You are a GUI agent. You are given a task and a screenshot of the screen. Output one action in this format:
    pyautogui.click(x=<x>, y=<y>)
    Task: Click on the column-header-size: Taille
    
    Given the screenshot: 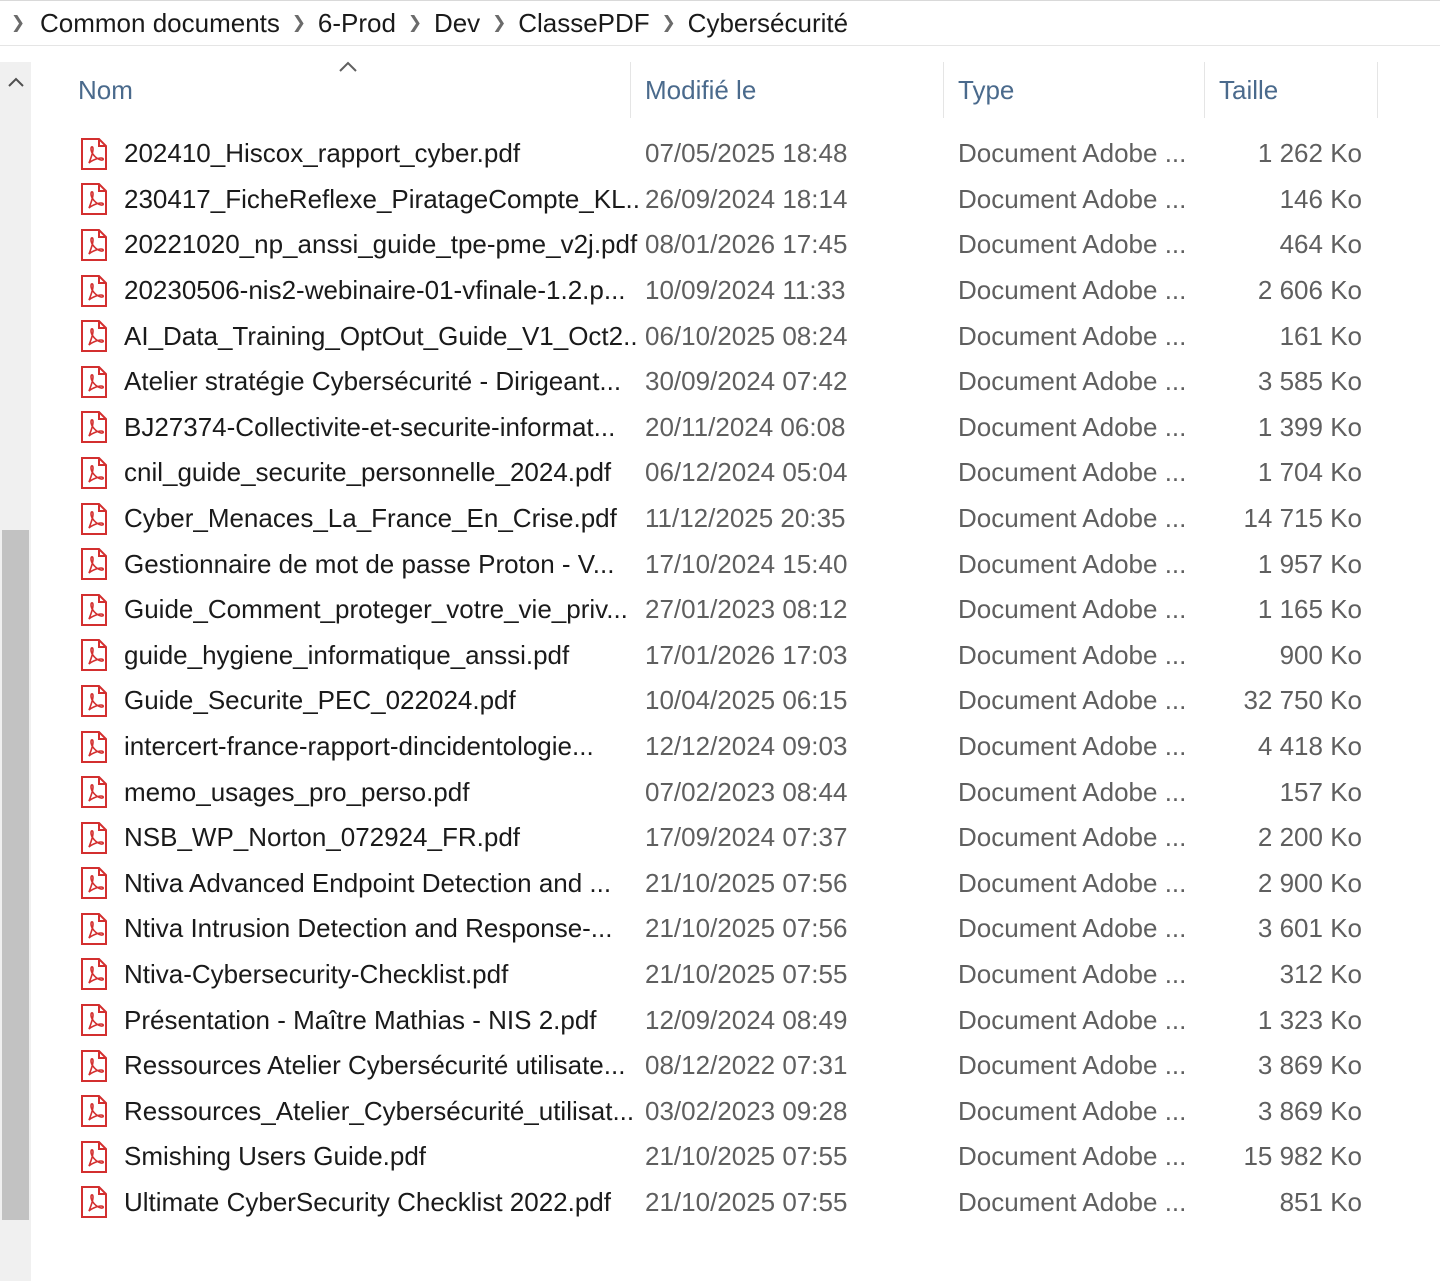 What is the action you would take?
    pyautogui.click(x=1294, y=90)
    